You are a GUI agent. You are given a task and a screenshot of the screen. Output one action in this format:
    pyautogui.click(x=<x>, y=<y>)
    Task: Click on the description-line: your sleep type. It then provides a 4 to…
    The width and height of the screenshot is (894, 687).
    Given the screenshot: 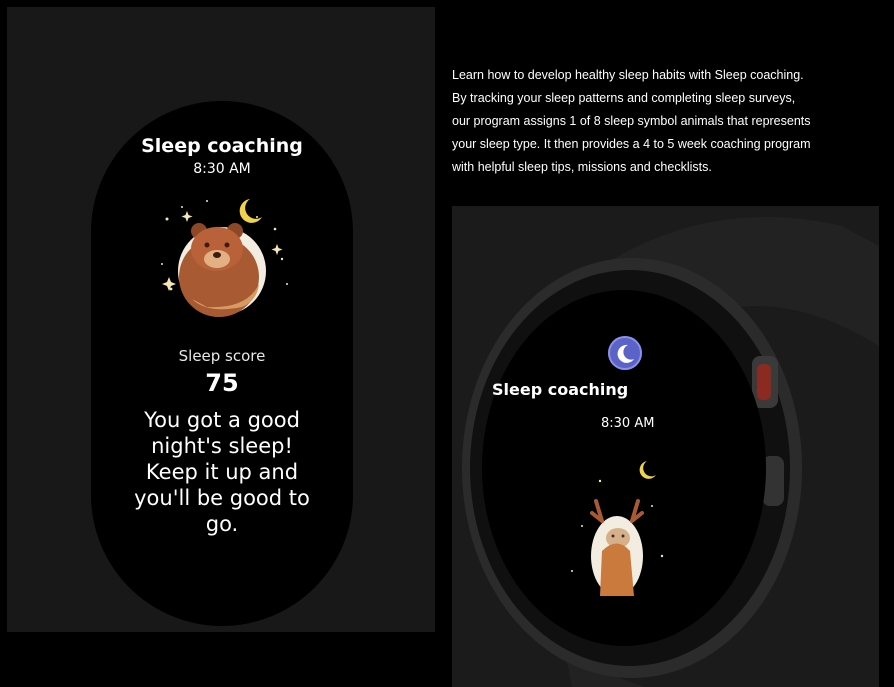 What is the action you would take?
    pyautogui.click(x=631, y=144)
    